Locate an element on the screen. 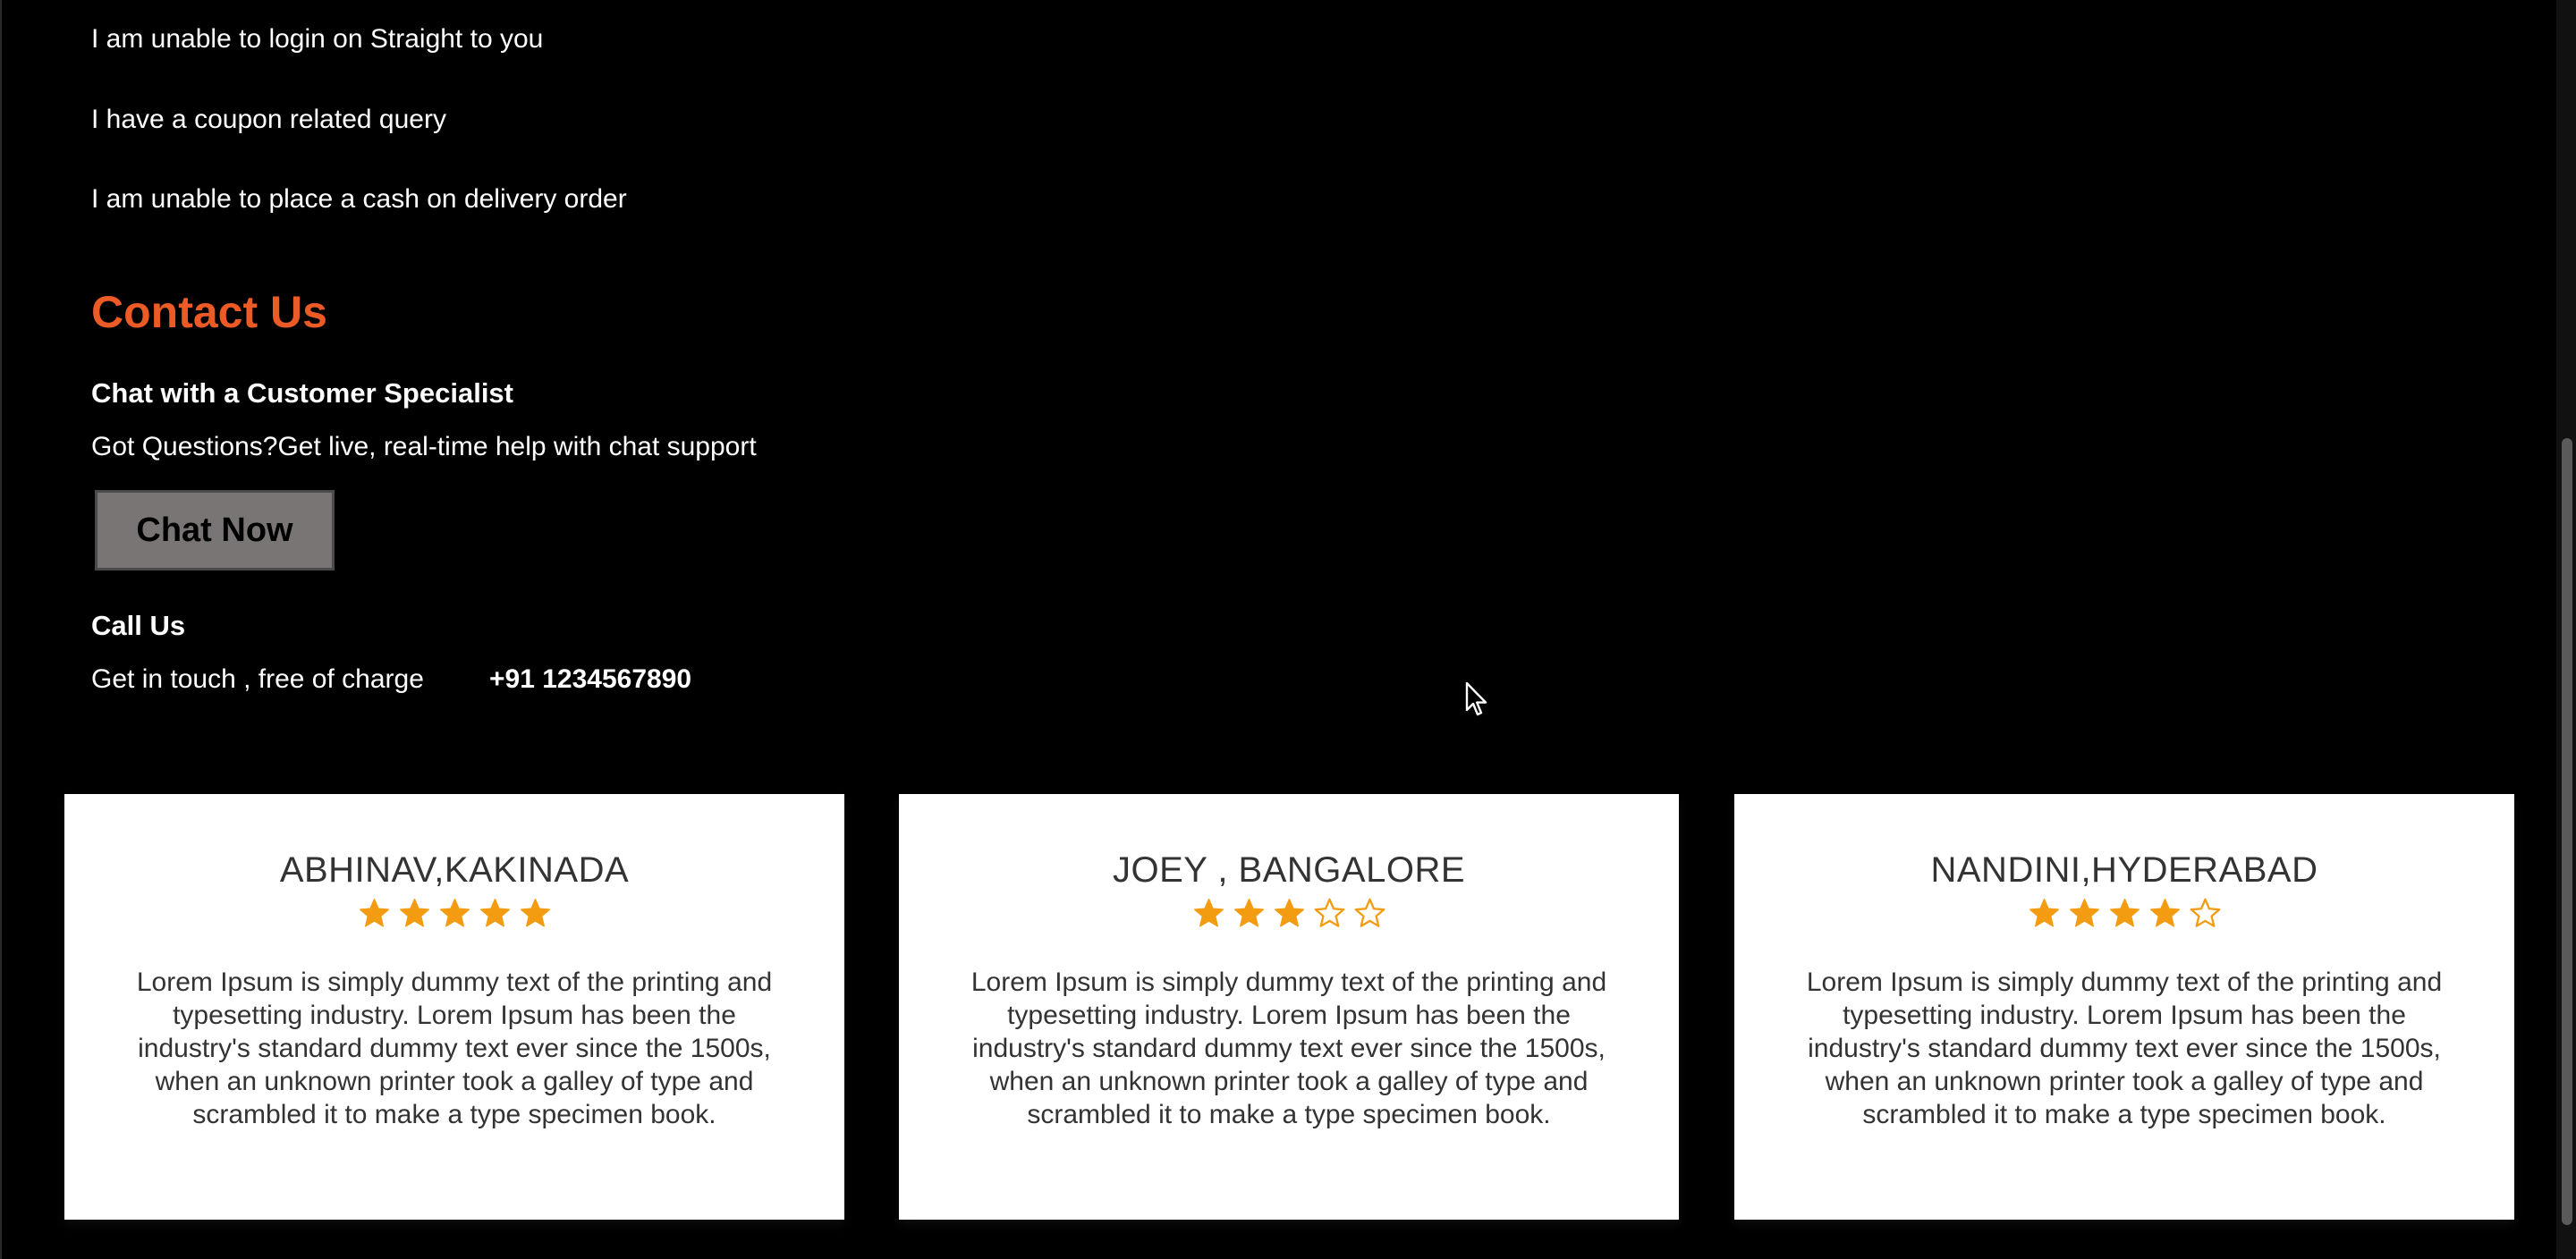 The height and width of the screenshot is (1259, 2576). chat-heading: Chat with a Customer Specialist is located at coordinates (302, 393).